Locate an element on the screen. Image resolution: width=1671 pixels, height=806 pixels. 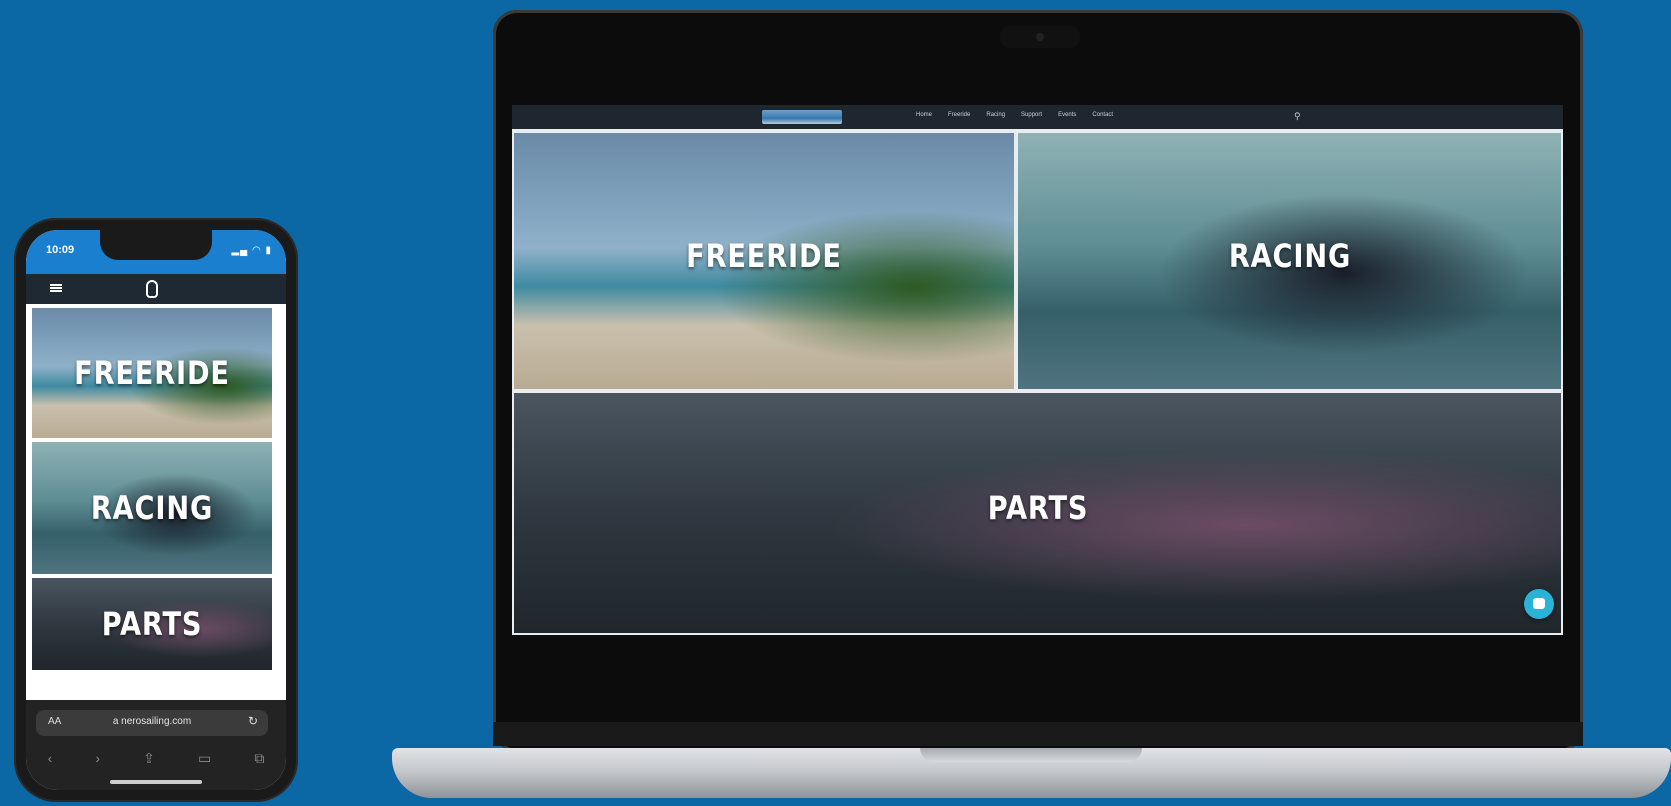
forward-icon: › is located at coordinates (97, 758).